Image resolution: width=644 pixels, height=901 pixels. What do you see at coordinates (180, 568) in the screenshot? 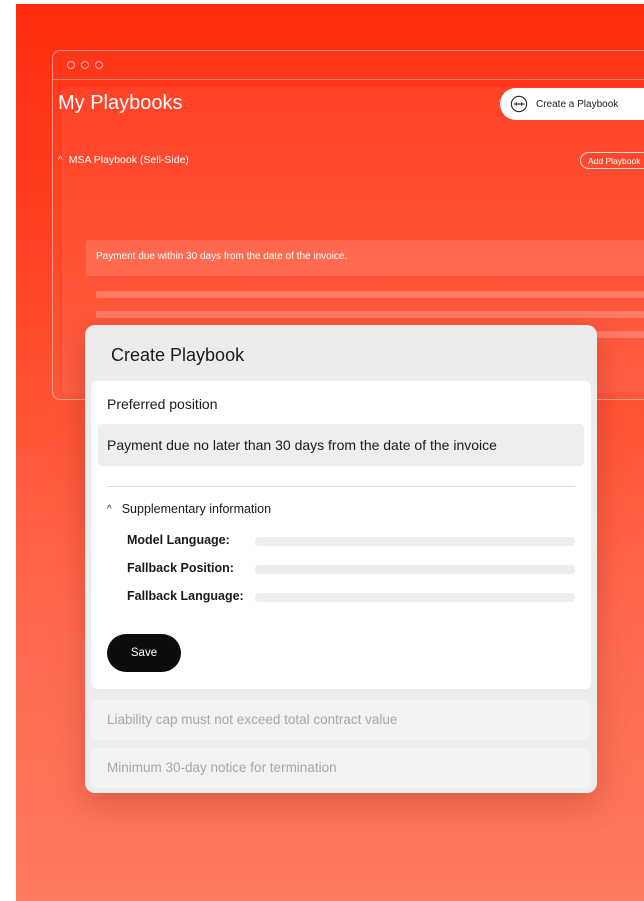
I see `fallback-position-label: Fallback Position:` at bounding box center [180, 568].